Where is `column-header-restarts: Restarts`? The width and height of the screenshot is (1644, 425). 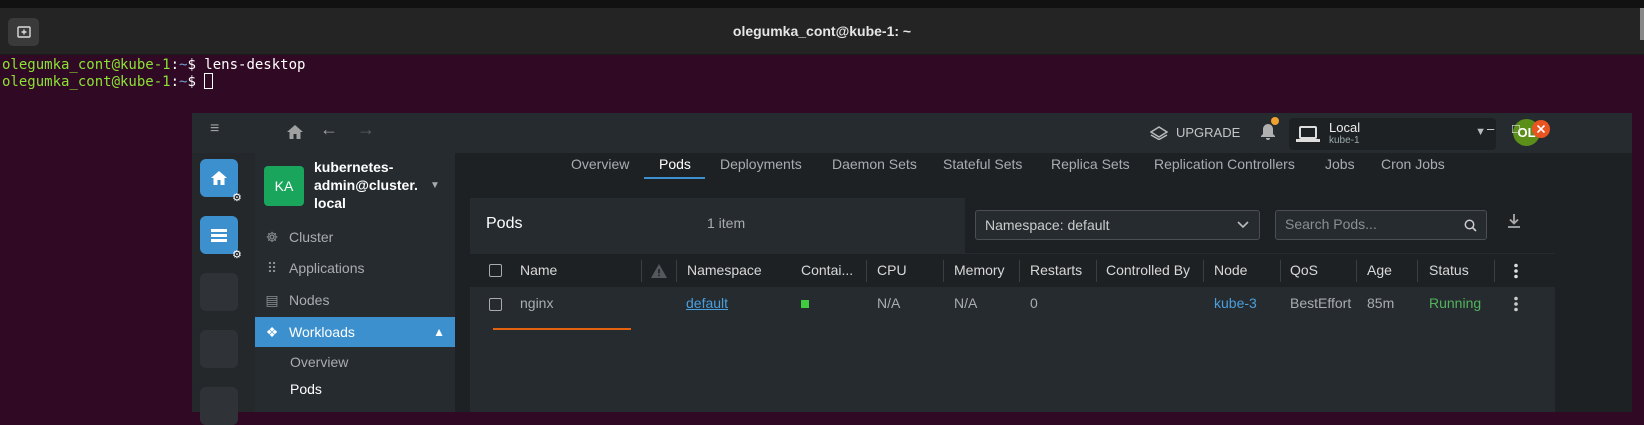
column-header-restarts: Restarts is located at coordinates (1056, 270).